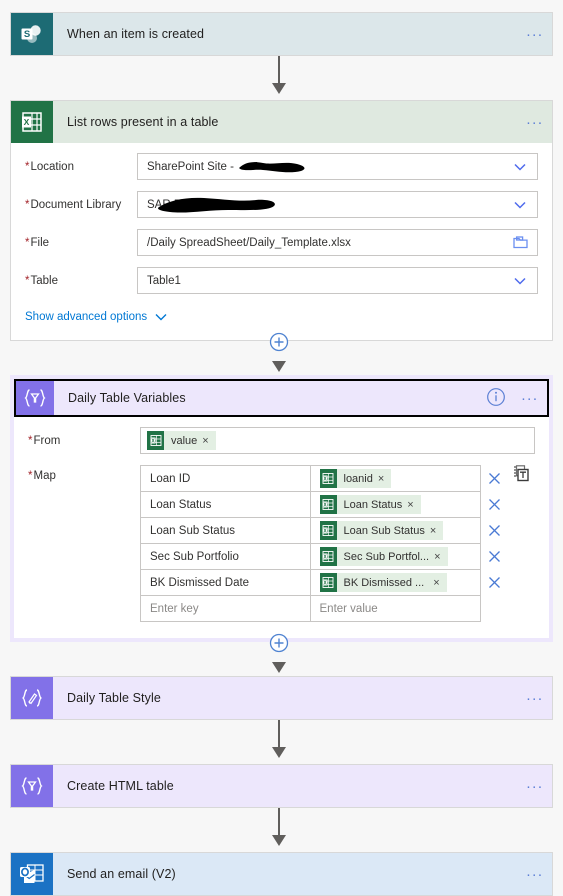  Describe the element at coordinates (226, 504) in the screenshot. I see `map-key-input: Loan Status` at that location.